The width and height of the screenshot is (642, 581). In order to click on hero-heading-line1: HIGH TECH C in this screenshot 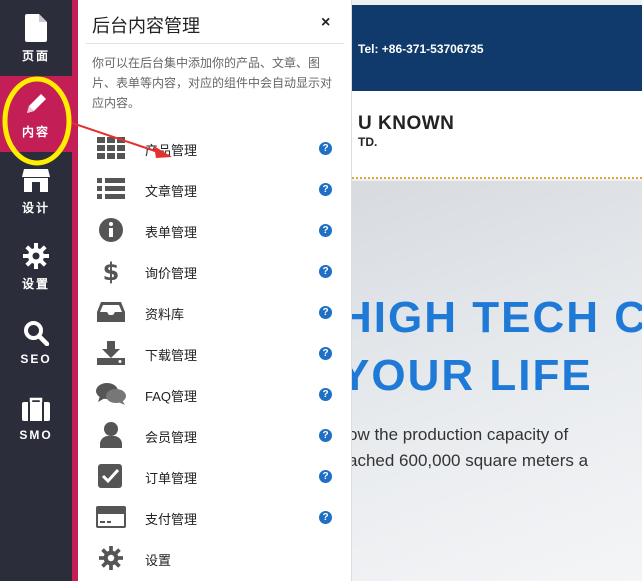, I will do `click(497, 317)`.